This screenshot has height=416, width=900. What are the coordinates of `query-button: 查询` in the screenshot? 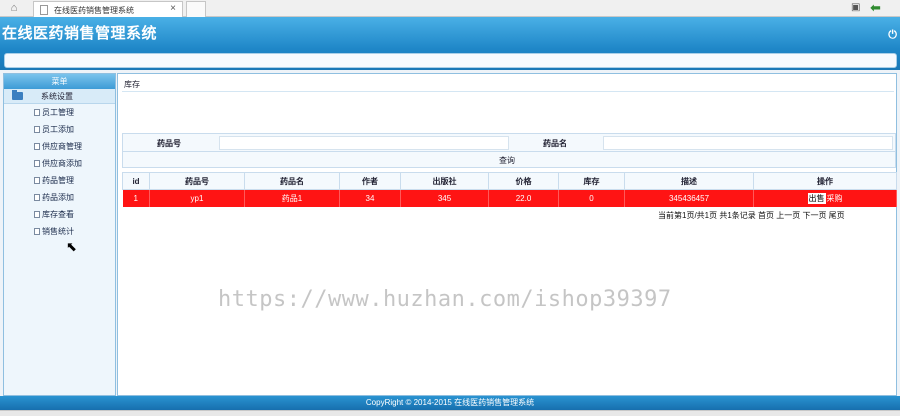 It's located at (507, 160).